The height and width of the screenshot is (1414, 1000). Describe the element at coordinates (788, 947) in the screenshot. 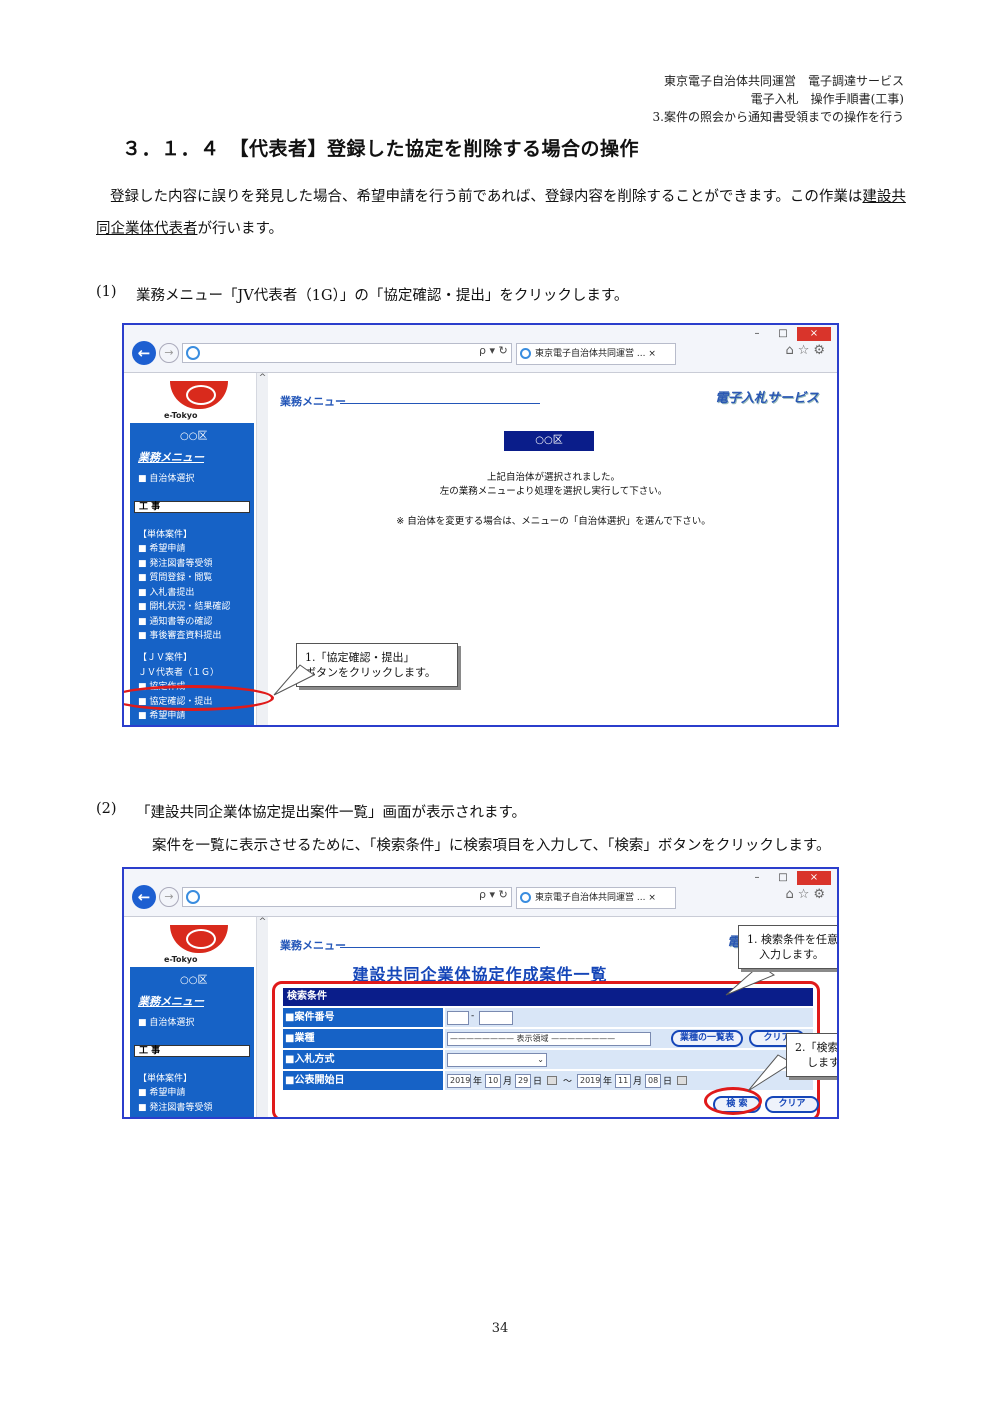

I see `callout-search-conditions: 1. 検索条件を任意に 入力します。` at that location.